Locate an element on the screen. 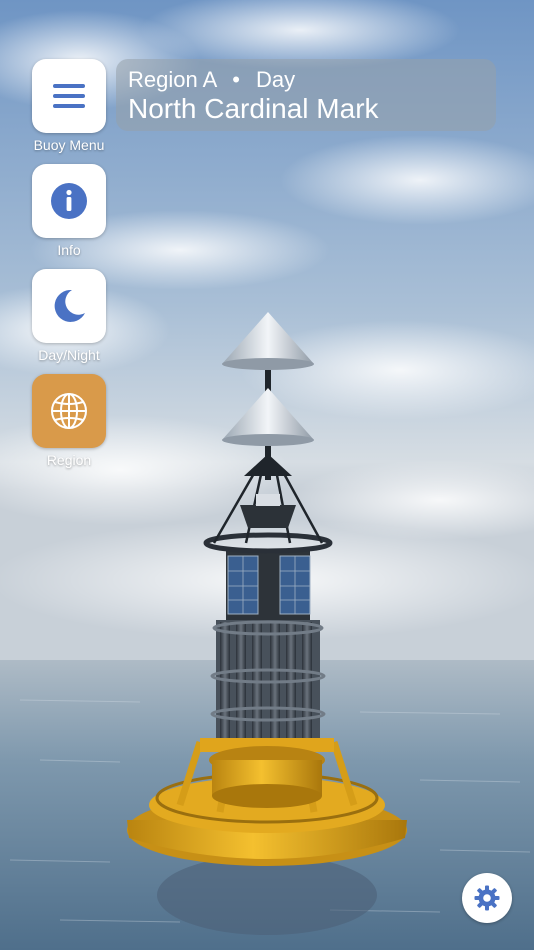 The image size is (534, 950). gear-icon is located at coordinates (487, 898).